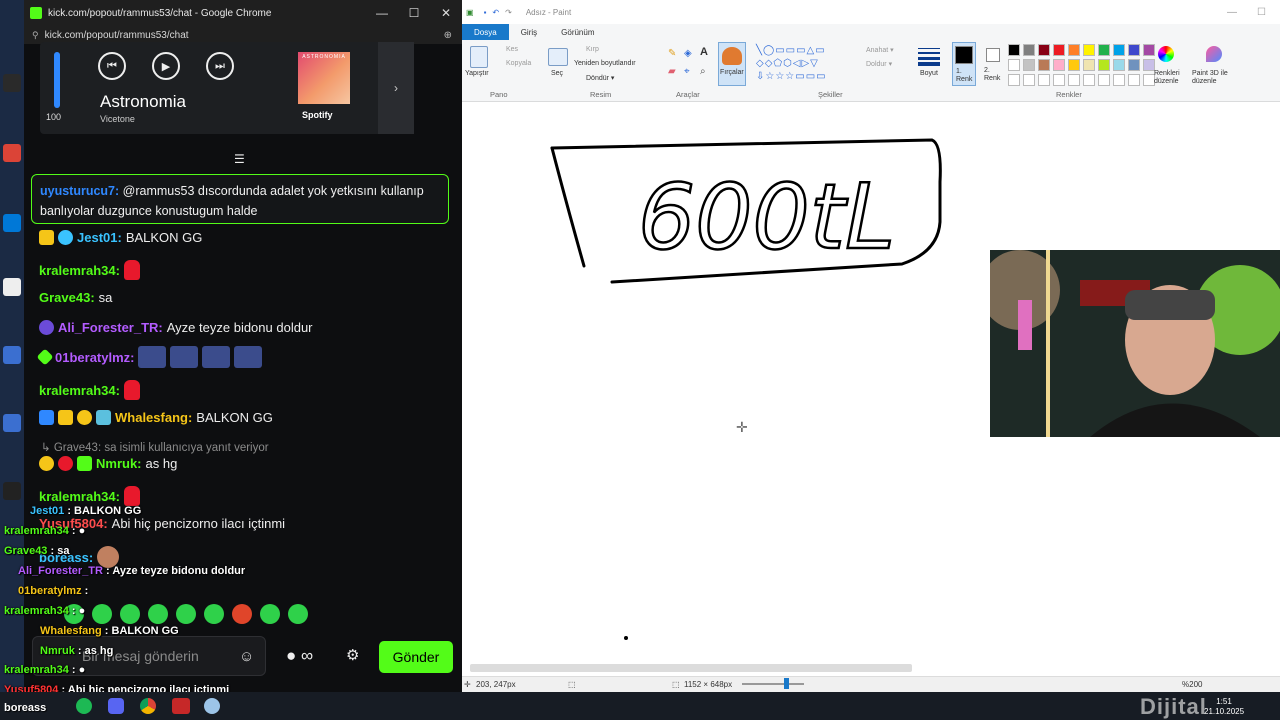  What do you see at coordinates (880, 50) in the screenshot?
I see `outline-button: Anahat ▾` at bounding box center [880, 50].